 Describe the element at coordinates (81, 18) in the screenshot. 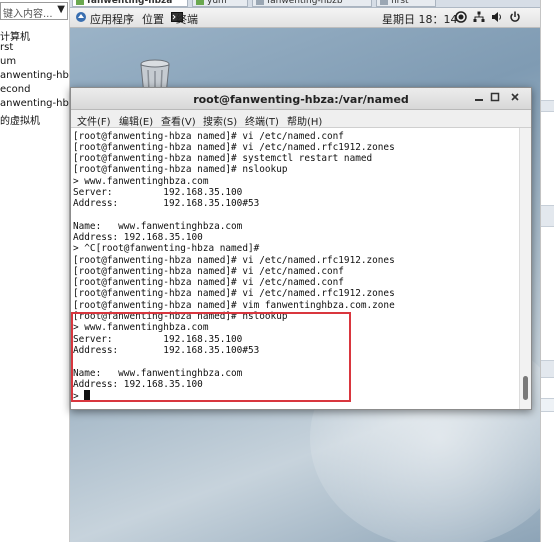

I see `applications-icon` at that location.